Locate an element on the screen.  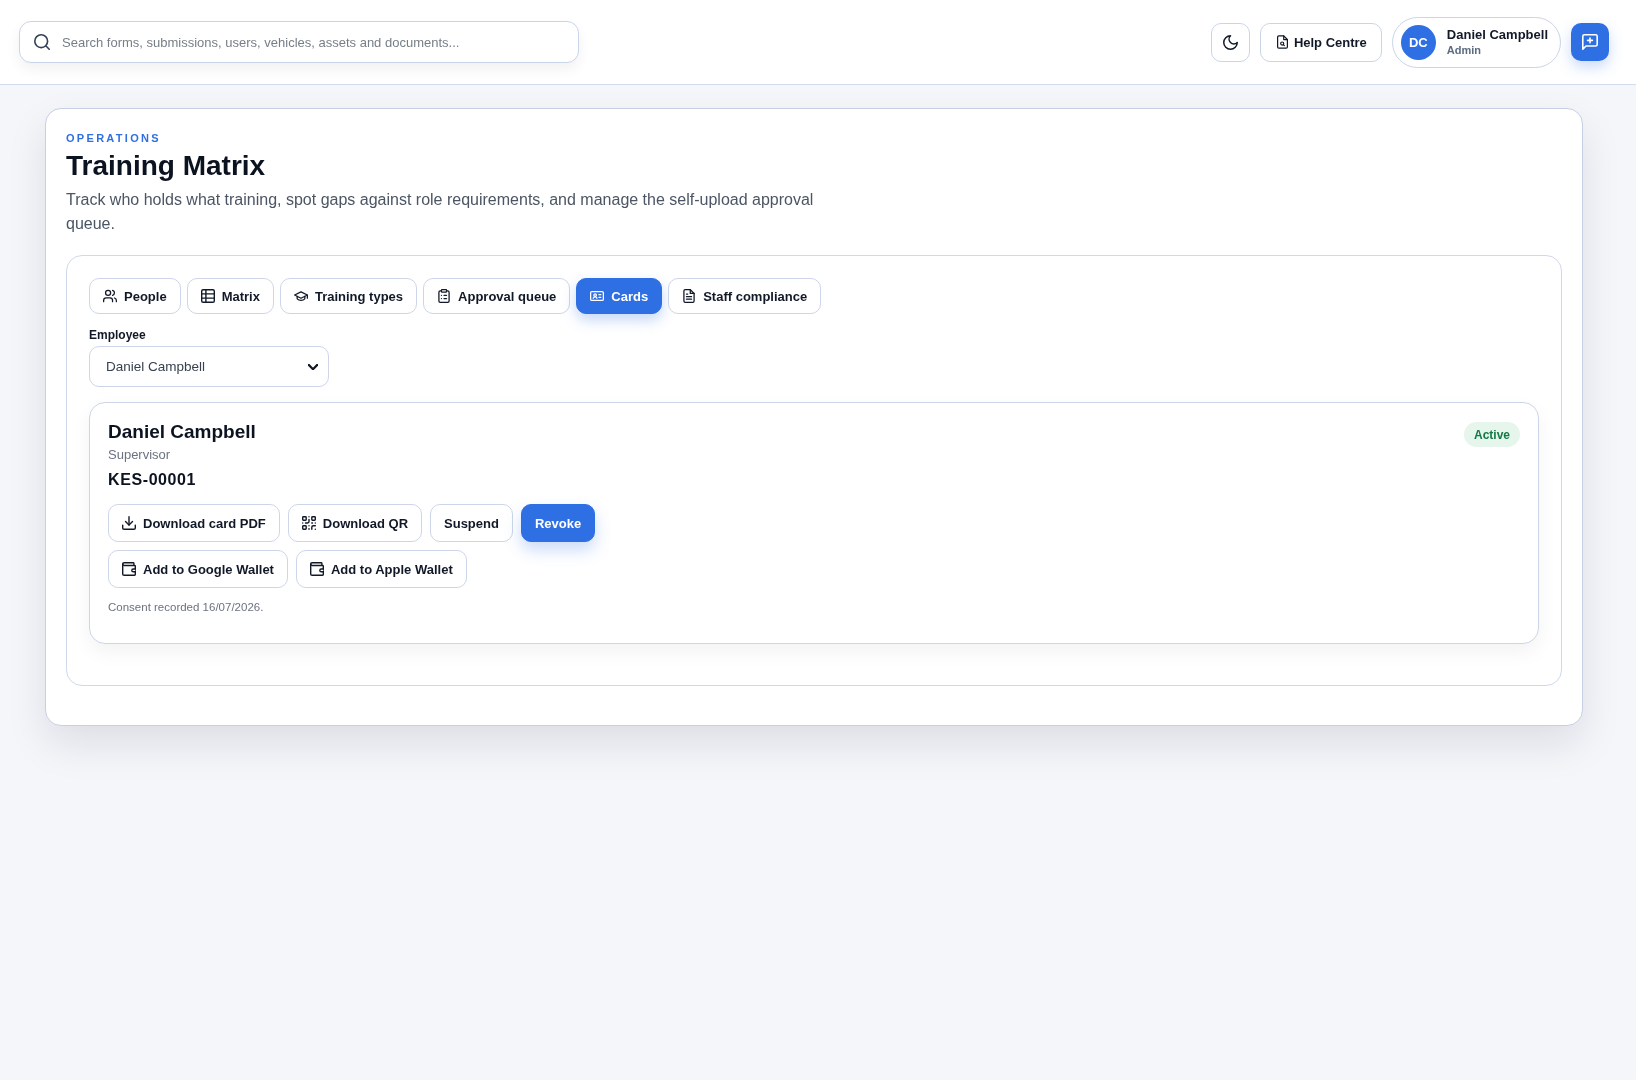
download-icon is located at coordinates (129, 523).